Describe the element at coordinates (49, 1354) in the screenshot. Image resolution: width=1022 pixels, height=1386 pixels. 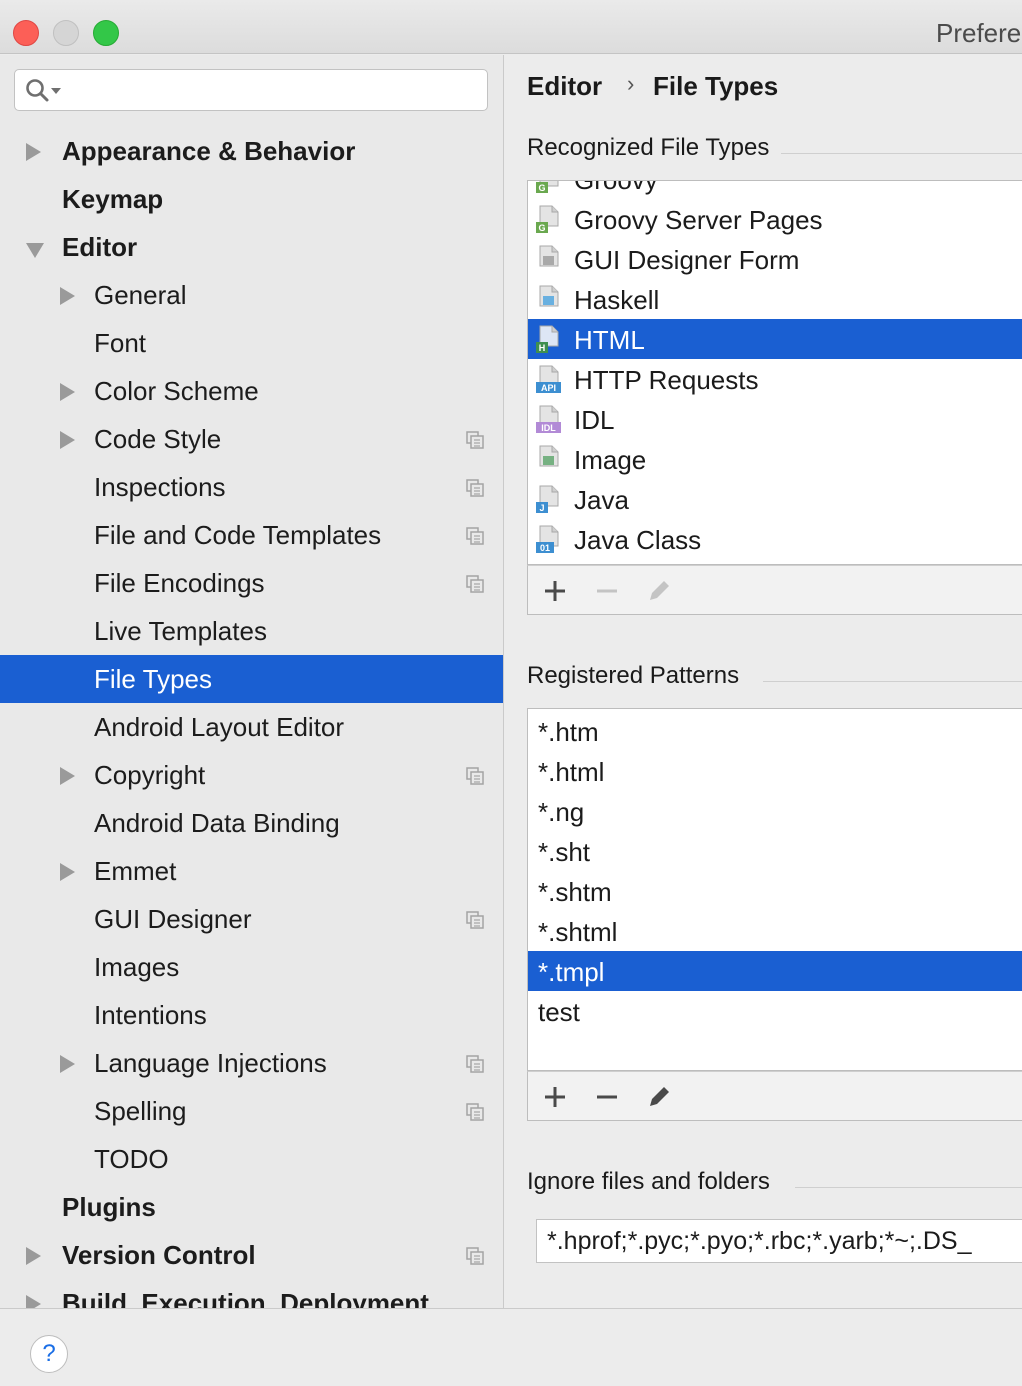
I see `help-button: ?` at that location.